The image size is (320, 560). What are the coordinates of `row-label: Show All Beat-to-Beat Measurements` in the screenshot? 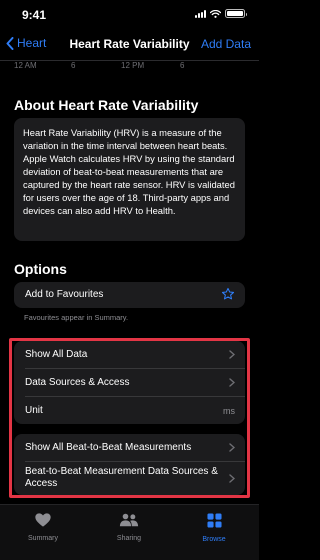 It's located at (108, 447).